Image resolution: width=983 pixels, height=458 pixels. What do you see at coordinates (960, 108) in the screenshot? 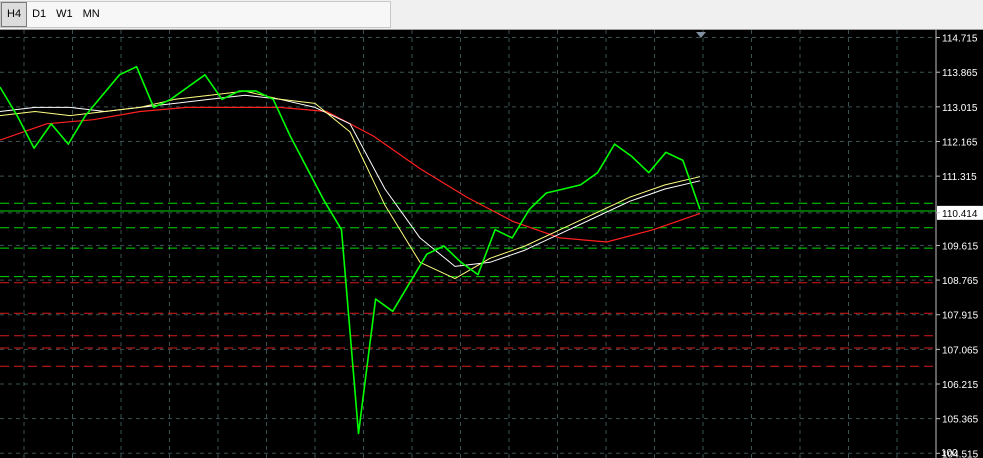
I see `price-tick-label: 113.015` at bounding box center [960, 108].